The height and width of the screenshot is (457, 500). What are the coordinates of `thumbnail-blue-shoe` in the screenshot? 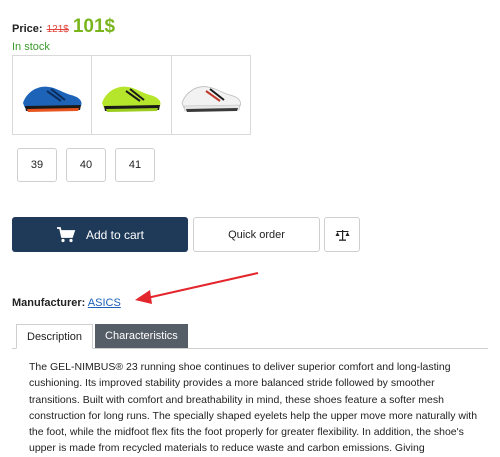 It's located at (53, 95).